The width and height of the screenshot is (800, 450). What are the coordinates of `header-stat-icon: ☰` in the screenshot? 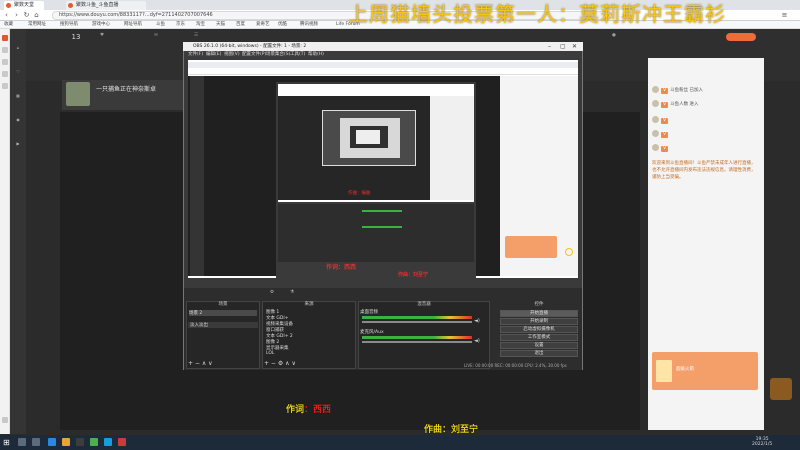 It's located at (196, 35).